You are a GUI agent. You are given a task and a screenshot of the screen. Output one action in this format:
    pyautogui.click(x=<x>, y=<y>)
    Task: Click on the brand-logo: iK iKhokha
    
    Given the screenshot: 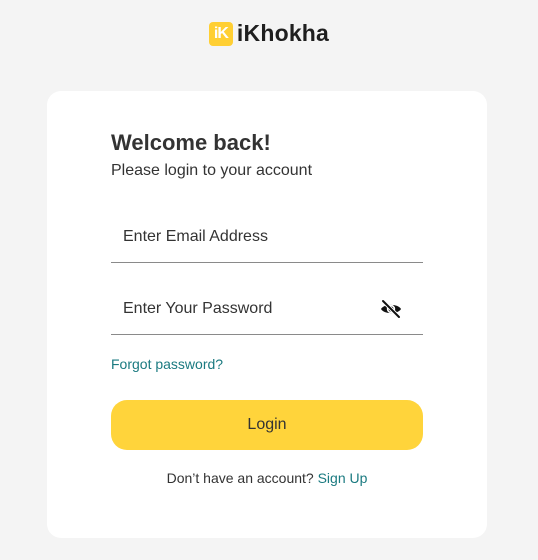 What is the action you would take?
    pyautogui.click(x=269, y=33)
    